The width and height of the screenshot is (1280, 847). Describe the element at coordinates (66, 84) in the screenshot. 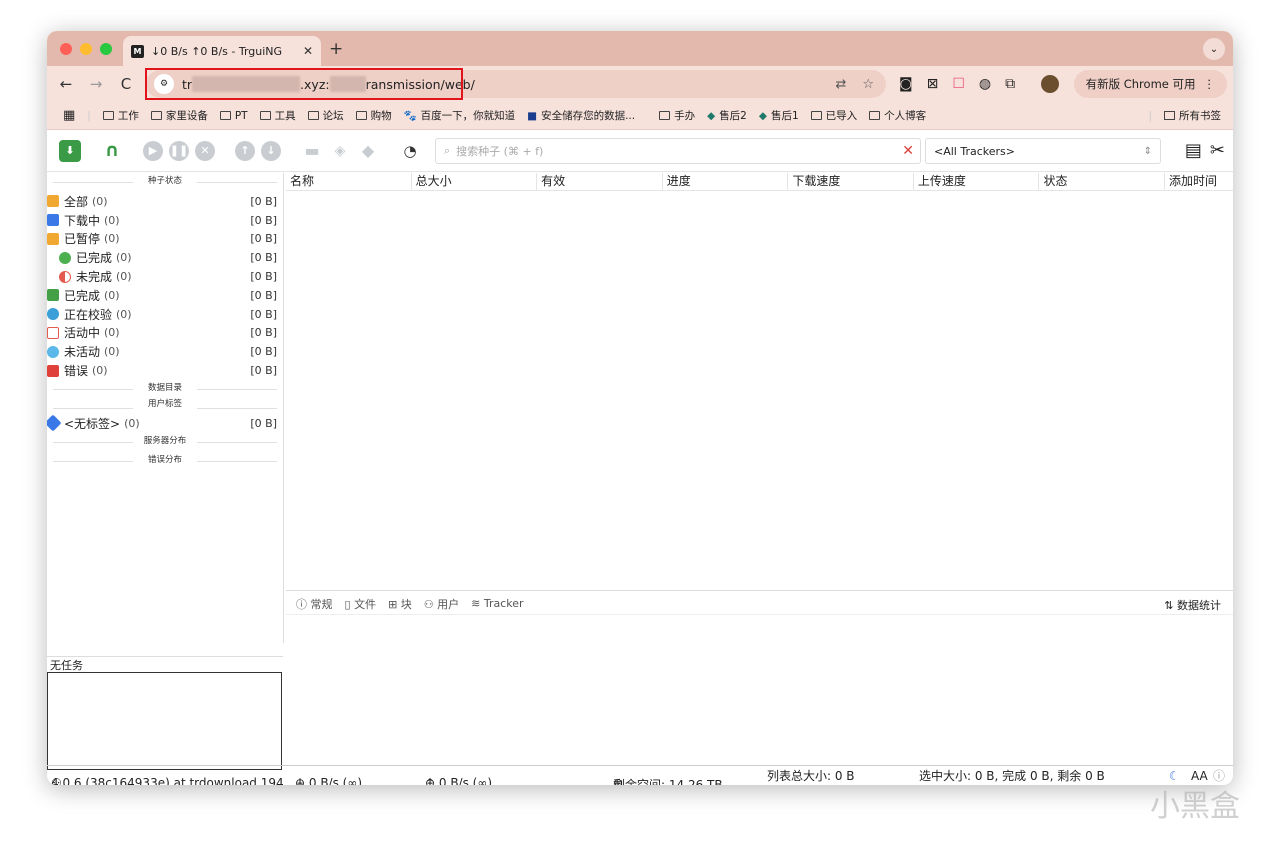

I see `back-button: ←` at that location.